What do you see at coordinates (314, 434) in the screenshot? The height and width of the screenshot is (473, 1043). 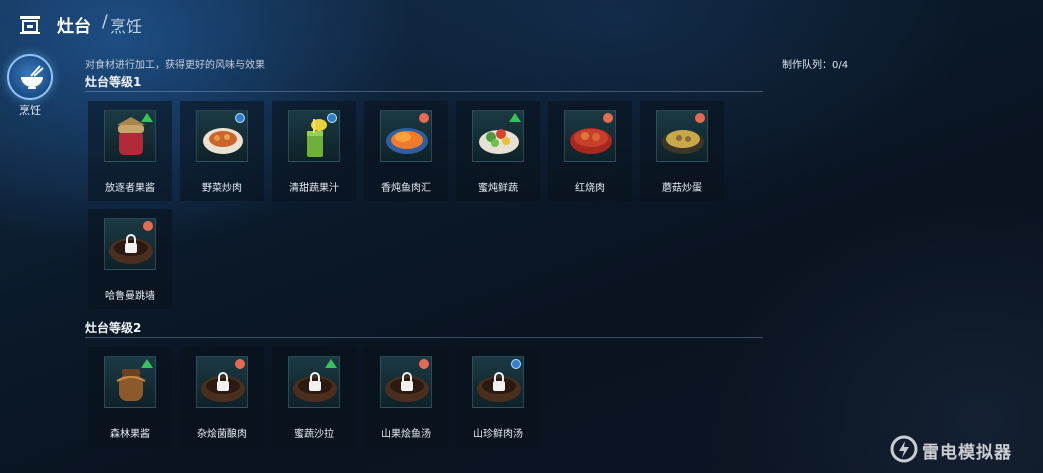 I see `recipe-name: 蜜蔬沙拉` at bounding box center [314, 434].